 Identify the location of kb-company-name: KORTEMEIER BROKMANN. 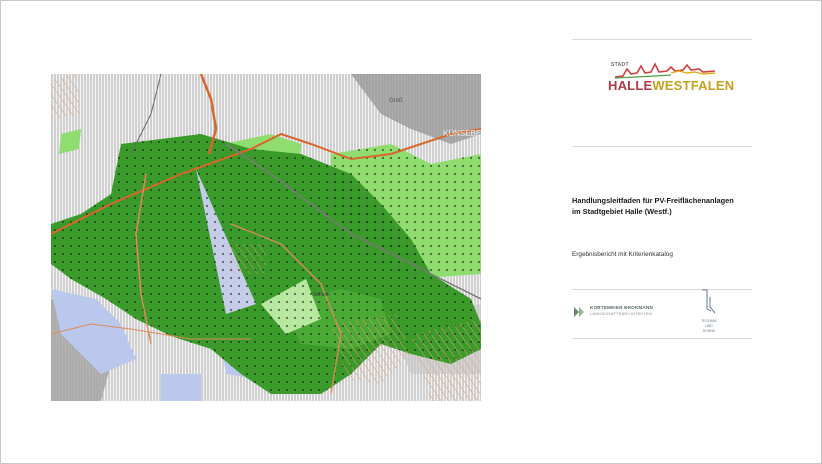
(622, 307).